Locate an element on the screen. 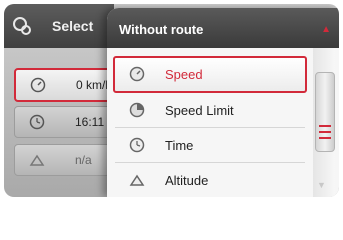 The image size is (343, 240). background-header: Select is located at coordinates (59, 26).